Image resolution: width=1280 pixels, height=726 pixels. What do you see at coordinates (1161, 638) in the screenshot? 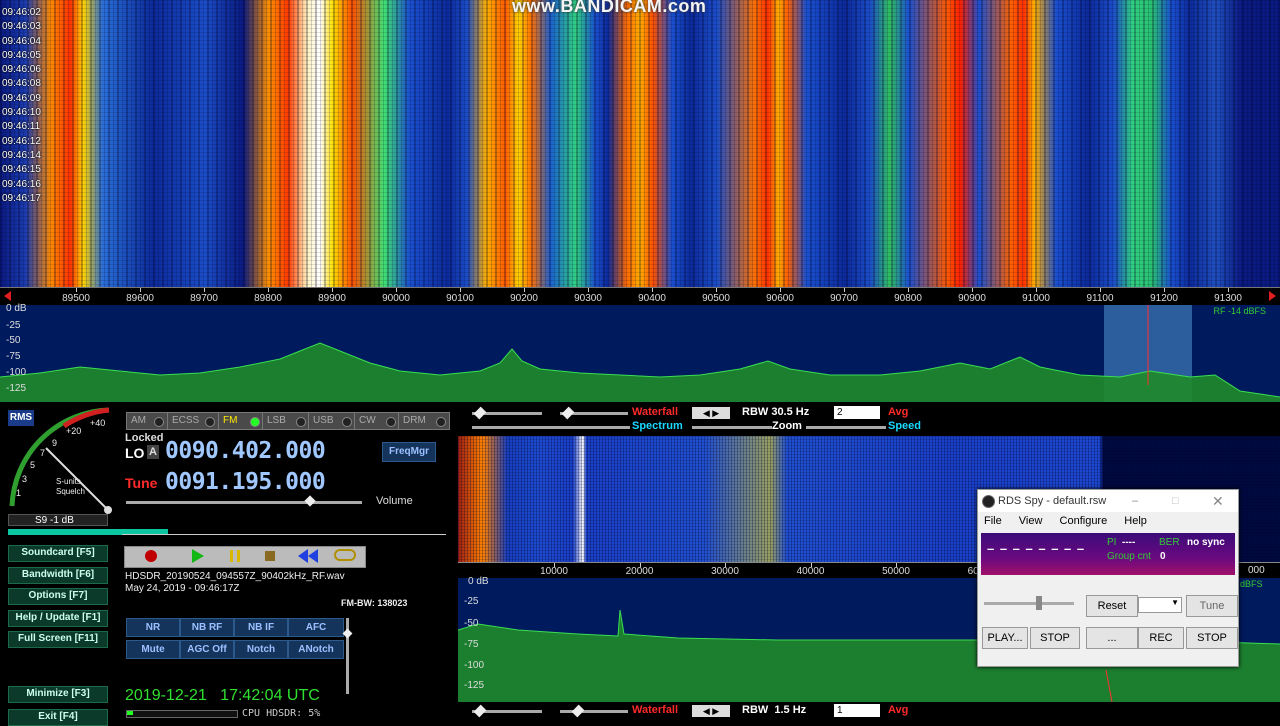
I see `rec-button: REC` at bounding box center [1161, 638].